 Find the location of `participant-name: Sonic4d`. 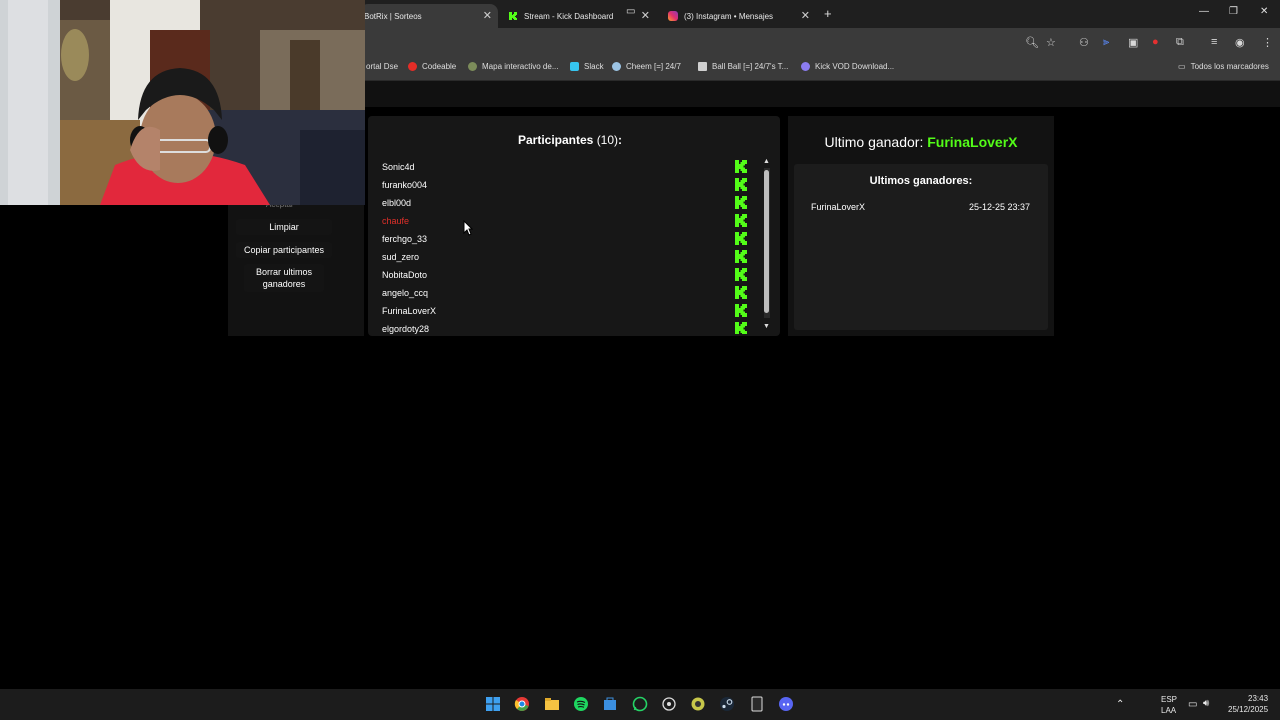

participant-name: Sonic4d is located at coordinates (398, 167).